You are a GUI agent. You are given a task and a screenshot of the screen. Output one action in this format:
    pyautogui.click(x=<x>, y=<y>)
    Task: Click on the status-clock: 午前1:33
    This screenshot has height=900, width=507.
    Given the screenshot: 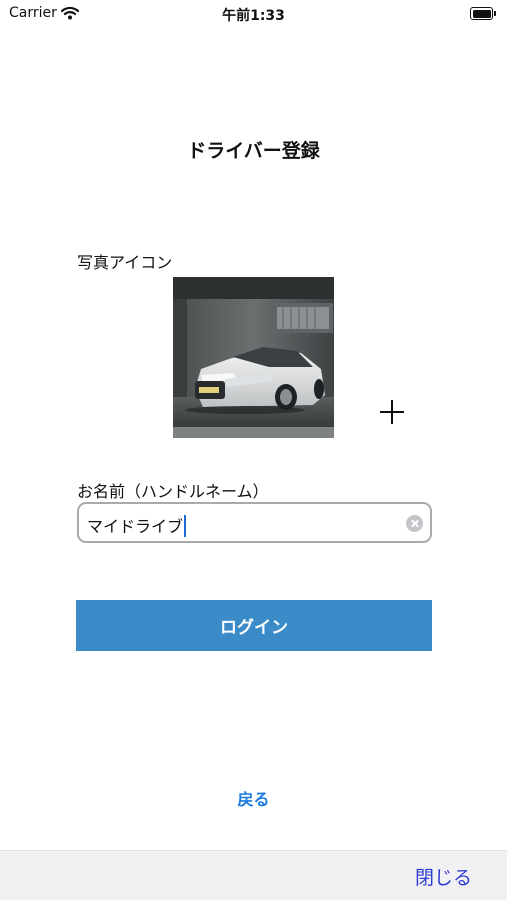 What is the action you would take?
    pyautogui.click(x=253, y=16)
    